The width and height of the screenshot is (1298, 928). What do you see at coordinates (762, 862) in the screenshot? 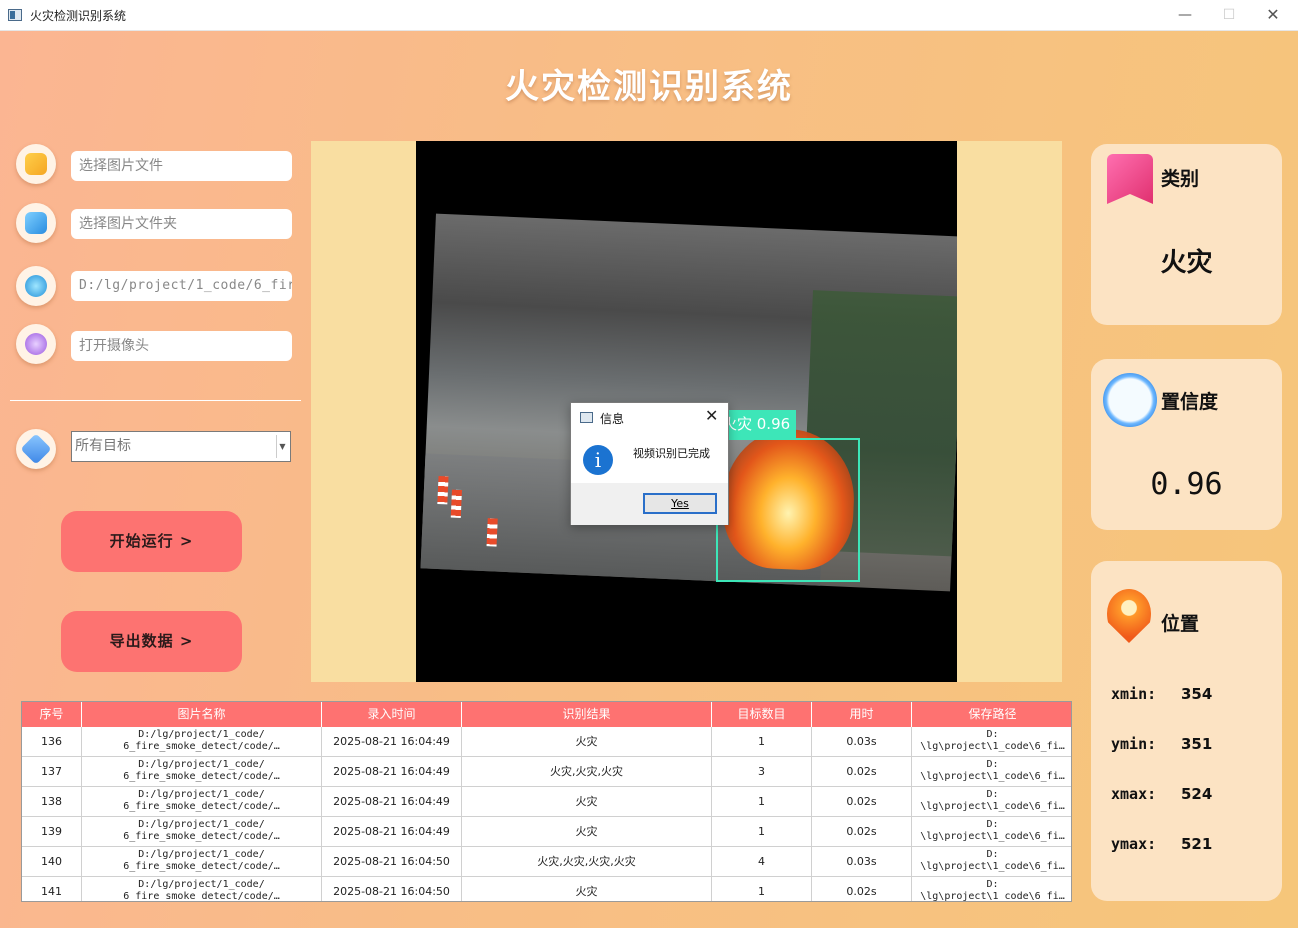
I see `count-cell: 4` at bounding box center [762, 862].